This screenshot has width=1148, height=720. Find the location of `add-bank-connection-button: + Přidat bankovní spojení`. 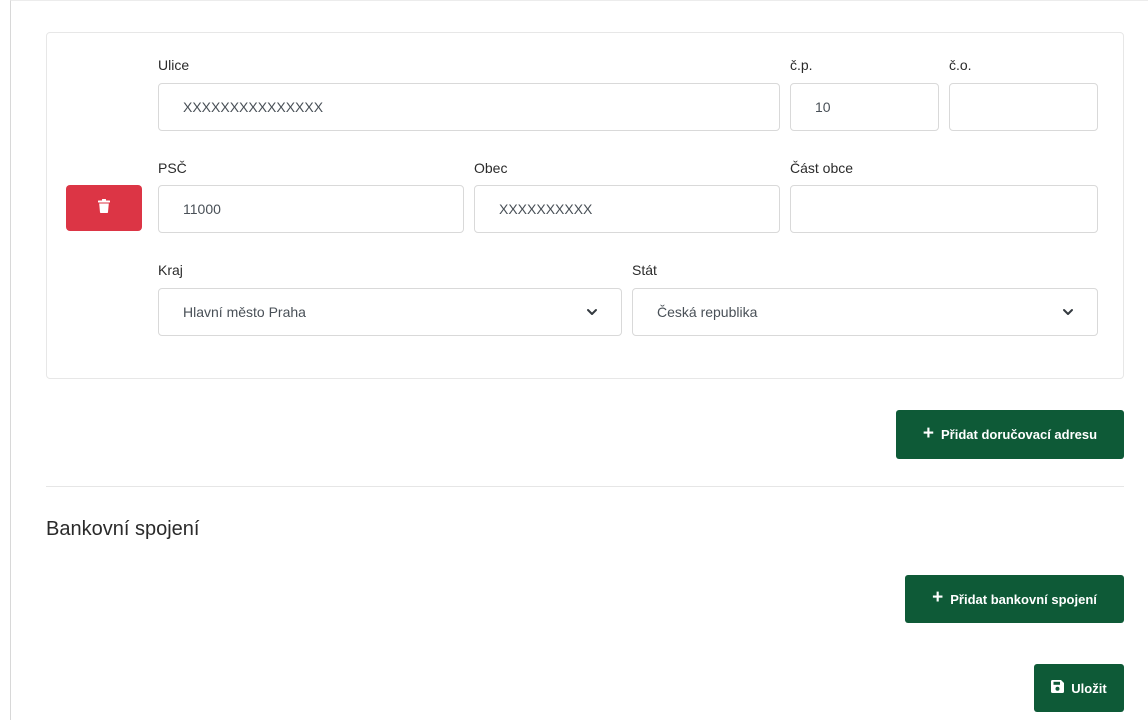

add-bank-connection-button: + Přidat bankovní spojení is located at coordinates (1014, 599).